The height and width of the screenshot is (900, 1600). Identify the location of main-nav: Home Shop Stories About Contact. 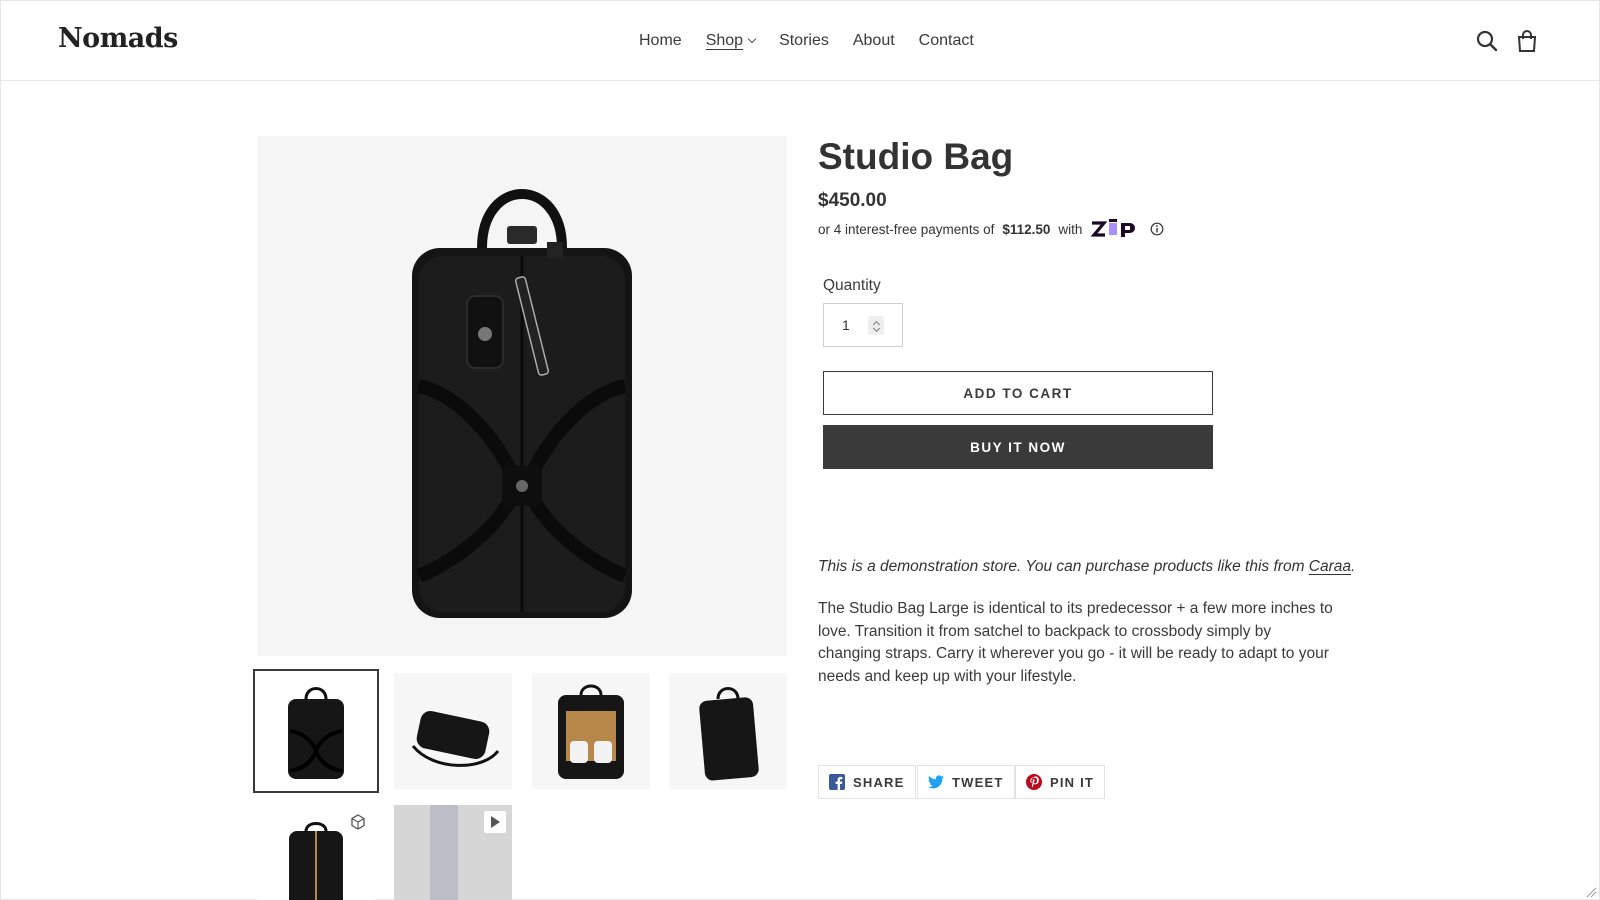
(806, 41).